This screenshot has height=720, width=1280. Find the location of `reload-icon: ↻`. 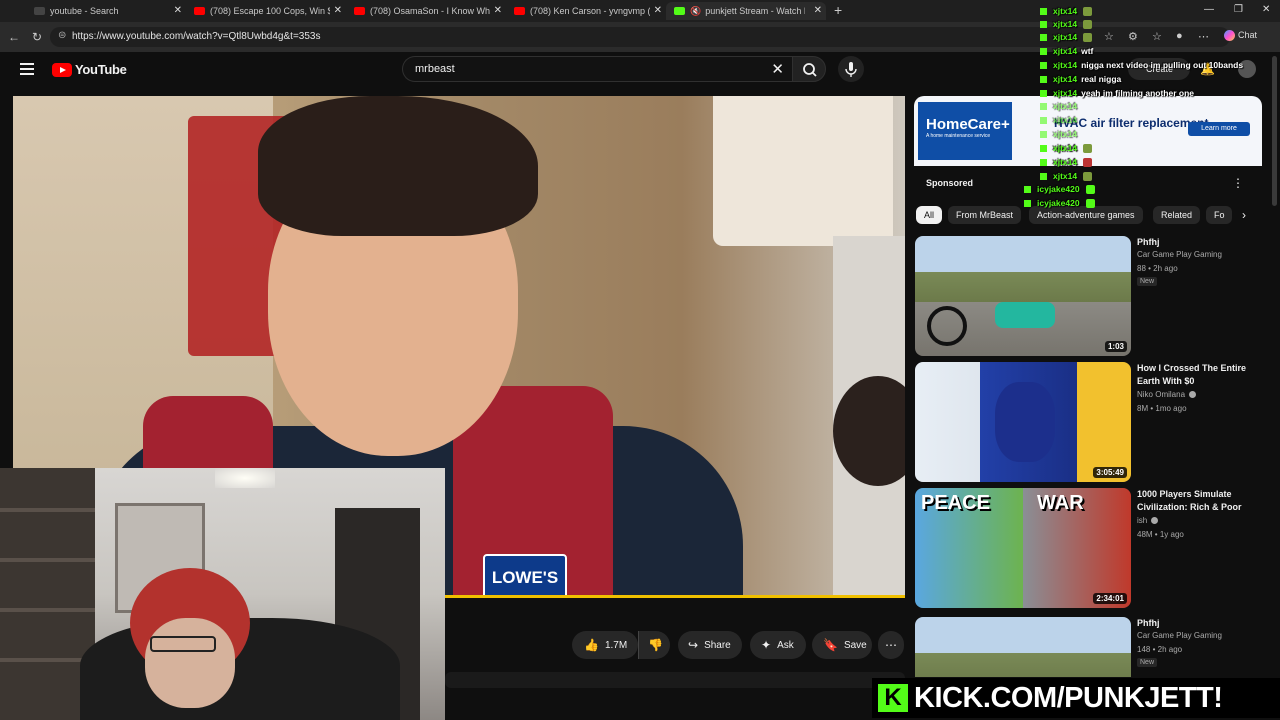

reload-icon: ↻ is located at coordinates (37, 37).